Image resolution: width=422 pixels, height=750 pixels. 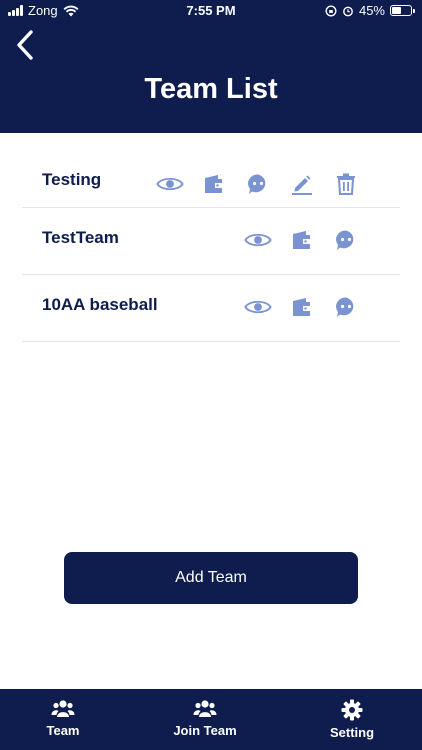 I want to click on alarm-icon, so click(x=348, y=11).